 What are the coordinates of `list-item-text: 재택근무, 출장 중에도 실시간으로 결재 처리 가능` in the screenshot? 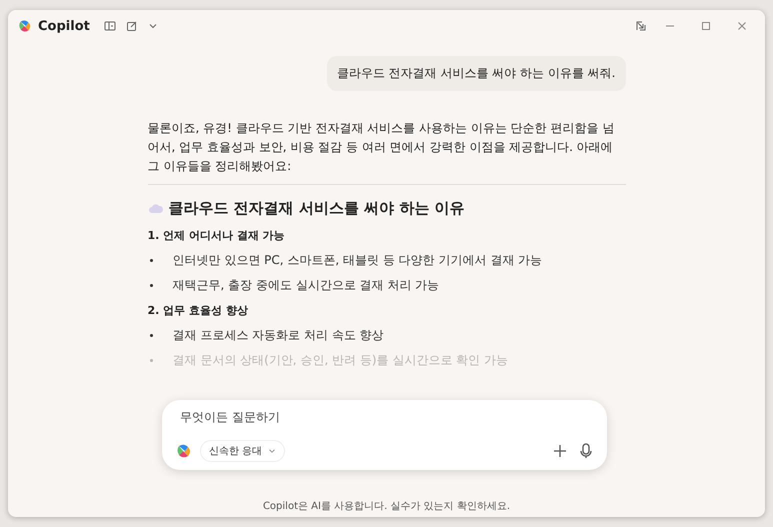 It's located at (306, 285).